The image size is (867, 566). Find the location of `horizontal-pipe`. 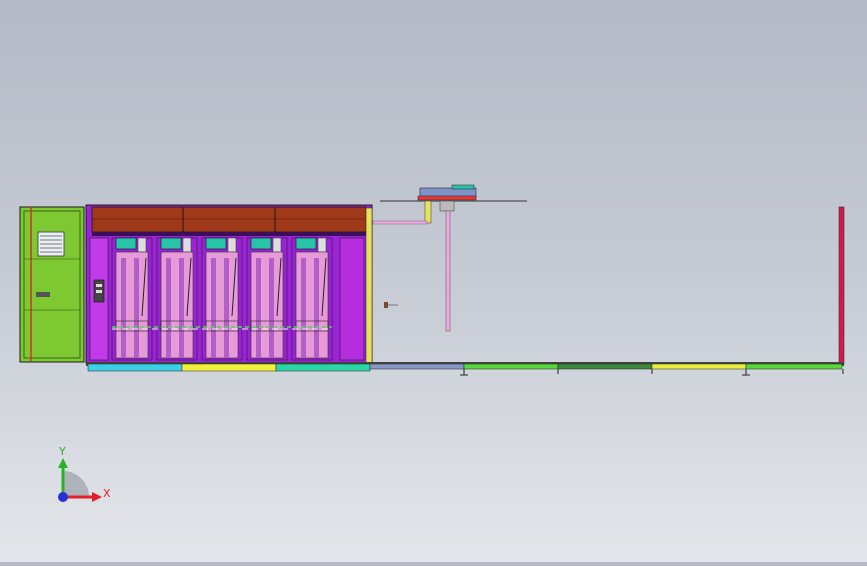

horizontal-pipe is located at coordinates (400, 222).